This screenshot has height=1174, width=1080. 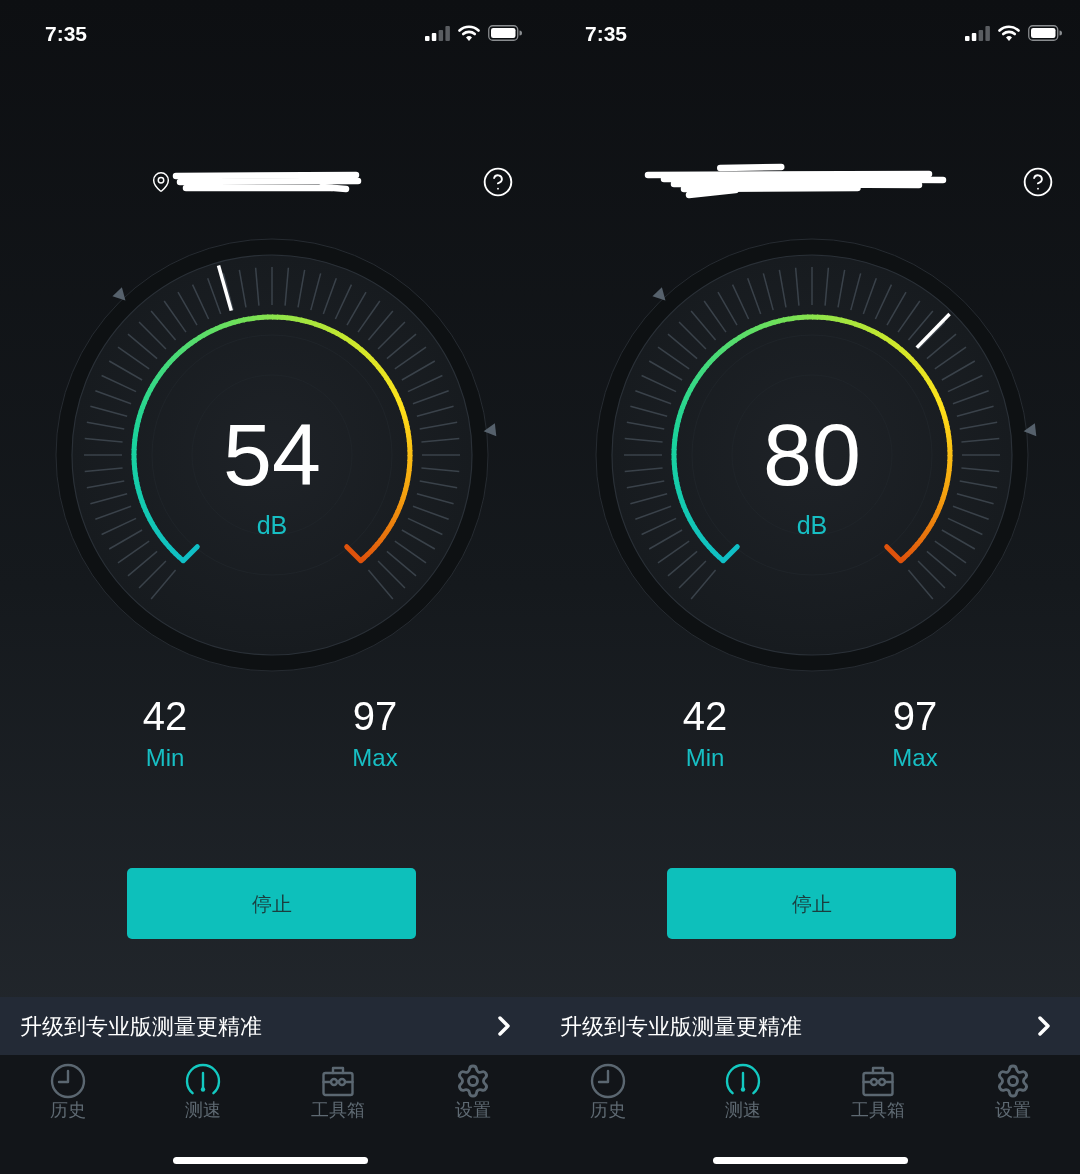 I want to click on decibel-reading: 80, so click(x=812, y=455).